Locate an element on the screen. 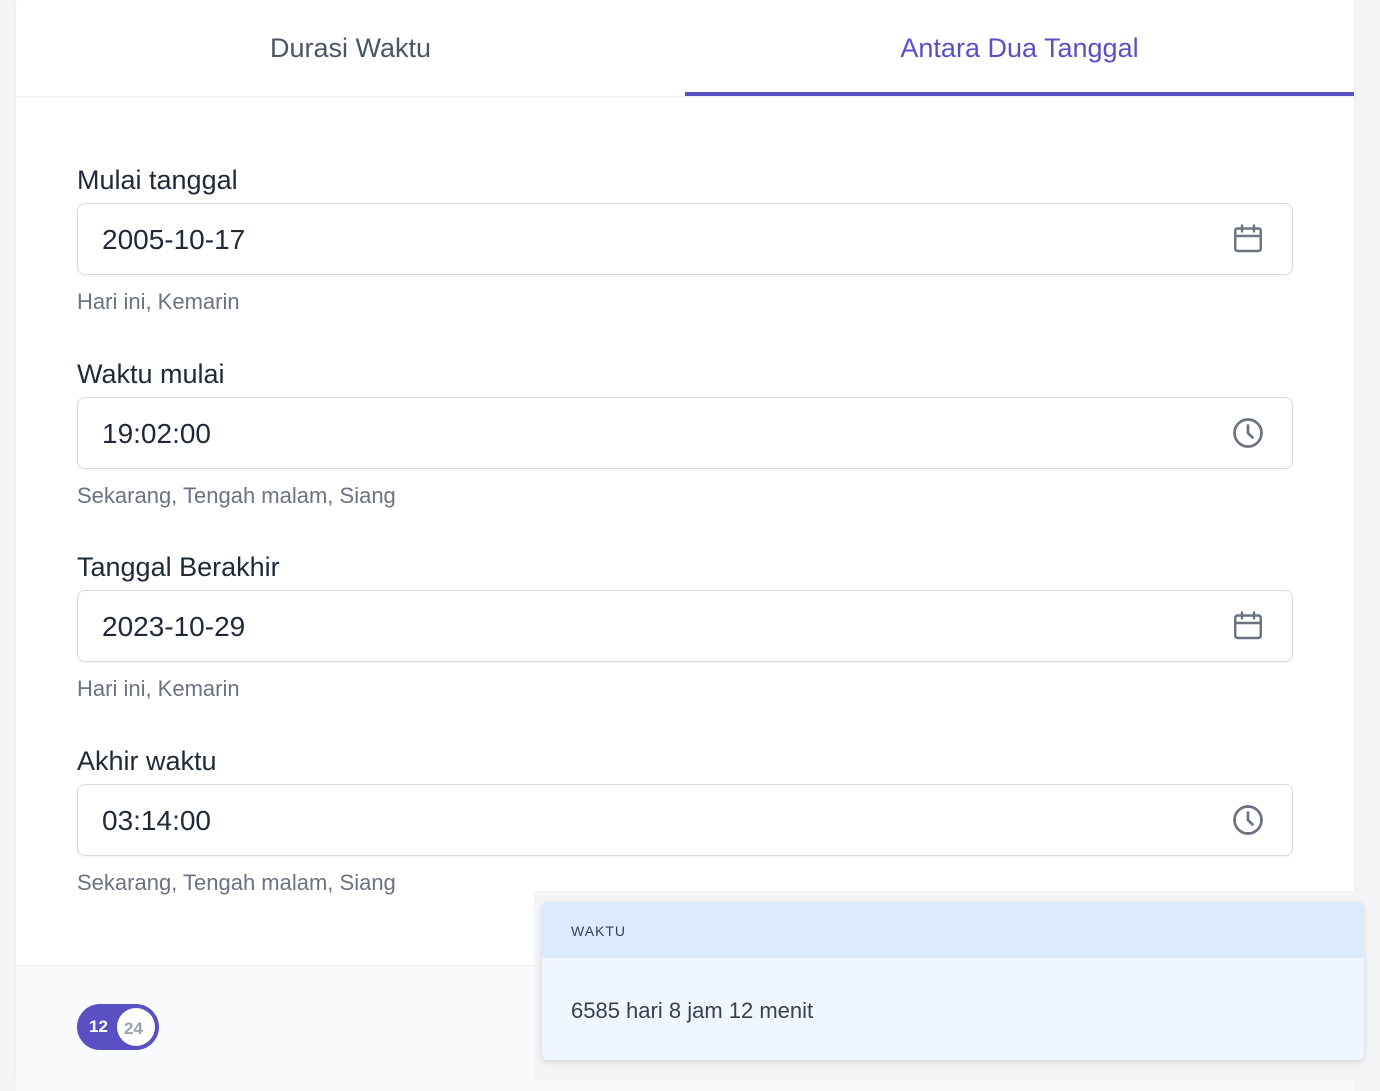 This screenshot has height=1091, width=1380. start-time-label: Waktu mulai is located at coordinates (151, 374).